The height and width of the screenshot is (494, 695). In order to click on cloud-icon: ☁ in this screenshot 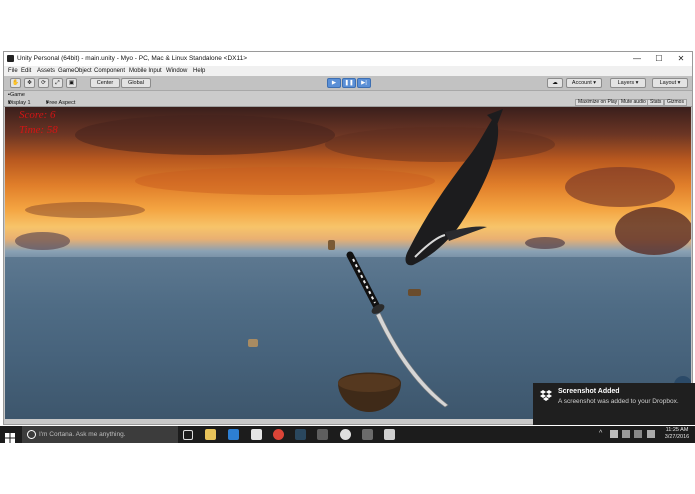, I will do `click(555, 83)`.